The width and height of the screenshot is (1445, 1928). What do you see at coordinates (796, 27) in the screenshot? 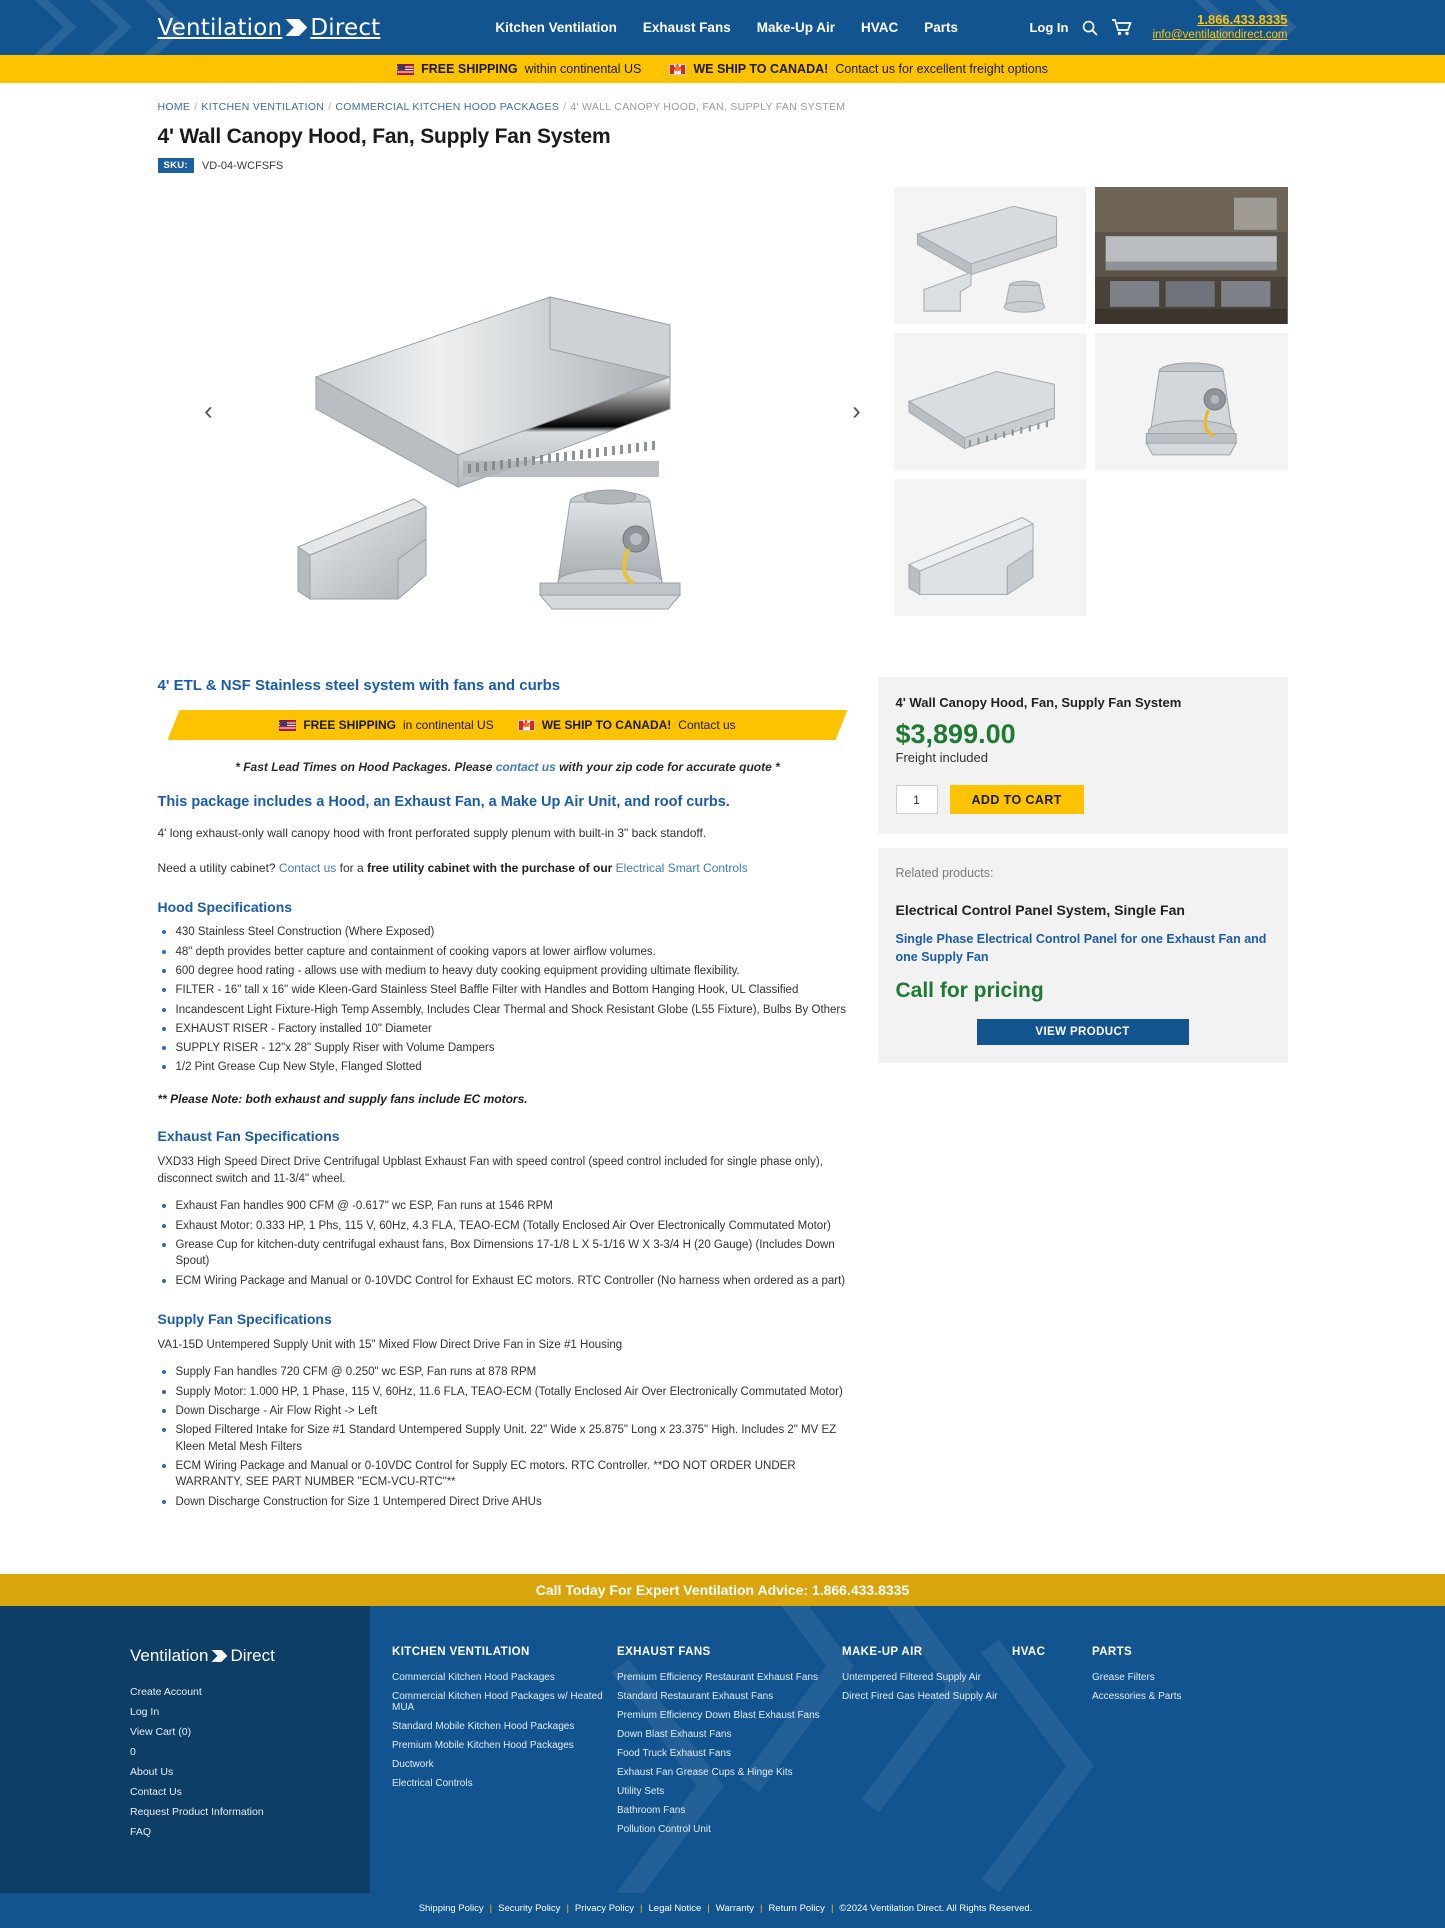
I see `nav-item-make-up-air: Make-Up Air` at bounding box center [796, 27].